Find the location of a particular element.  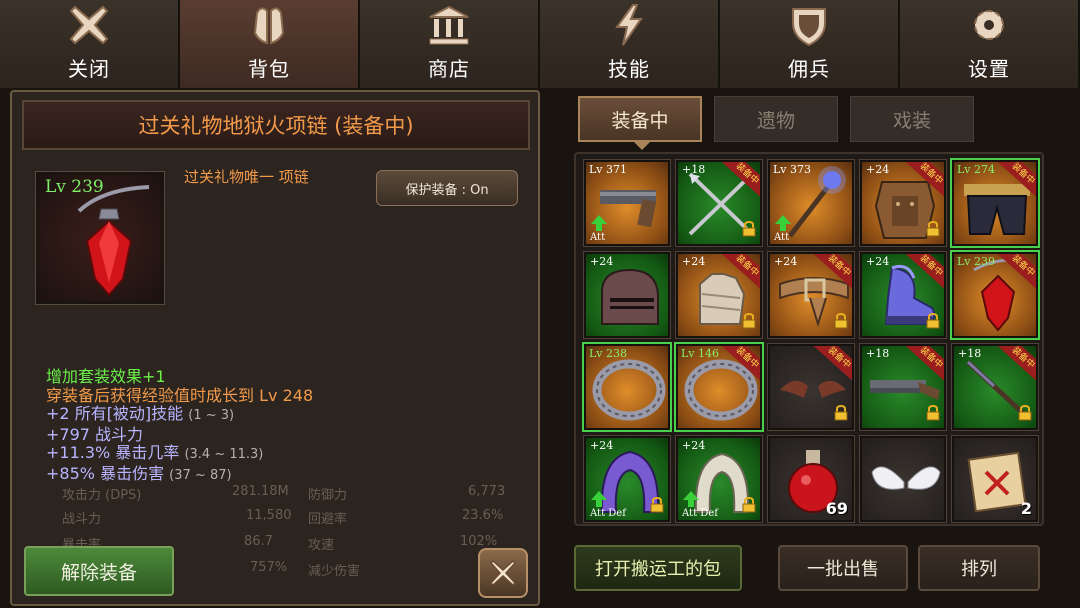

faded-stat-value: 6,773 is located at coordinates (487, 491).